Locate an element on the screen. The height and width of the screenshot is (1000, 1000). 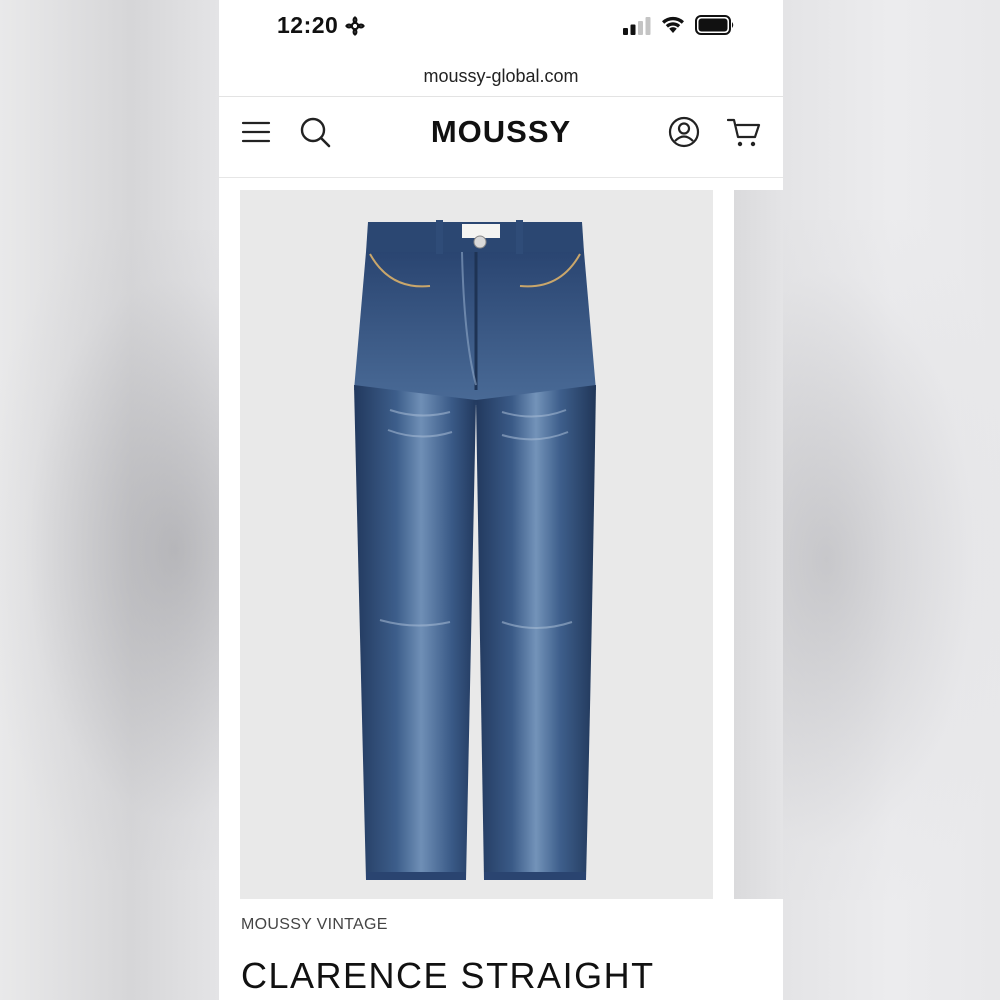
status-time: 12:20 is located at coordinates (308, 25).